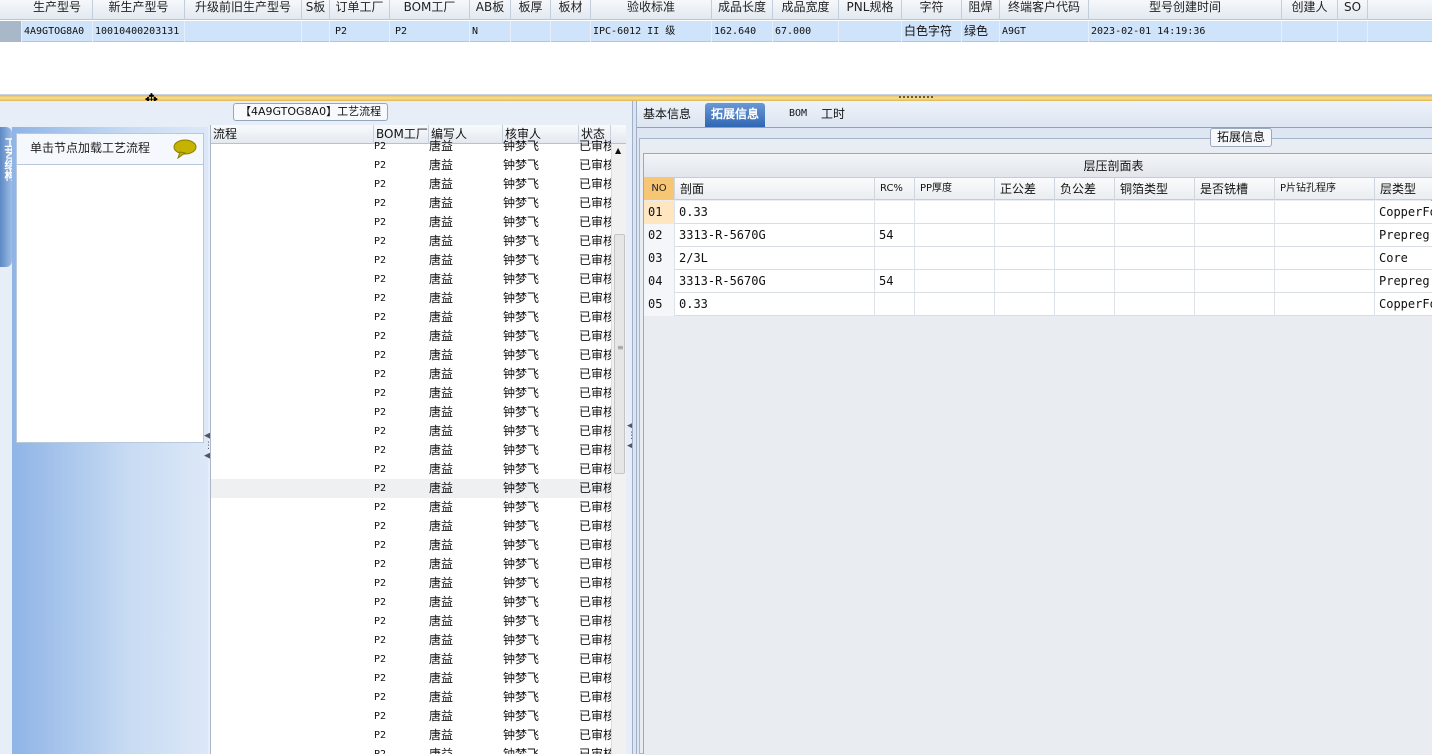 Image resolution: width=1432 pixels, height=755 pixels. Describe the element at coordinates (659, 235) in the screenshot. I see `stack-cell: 02` at that location.